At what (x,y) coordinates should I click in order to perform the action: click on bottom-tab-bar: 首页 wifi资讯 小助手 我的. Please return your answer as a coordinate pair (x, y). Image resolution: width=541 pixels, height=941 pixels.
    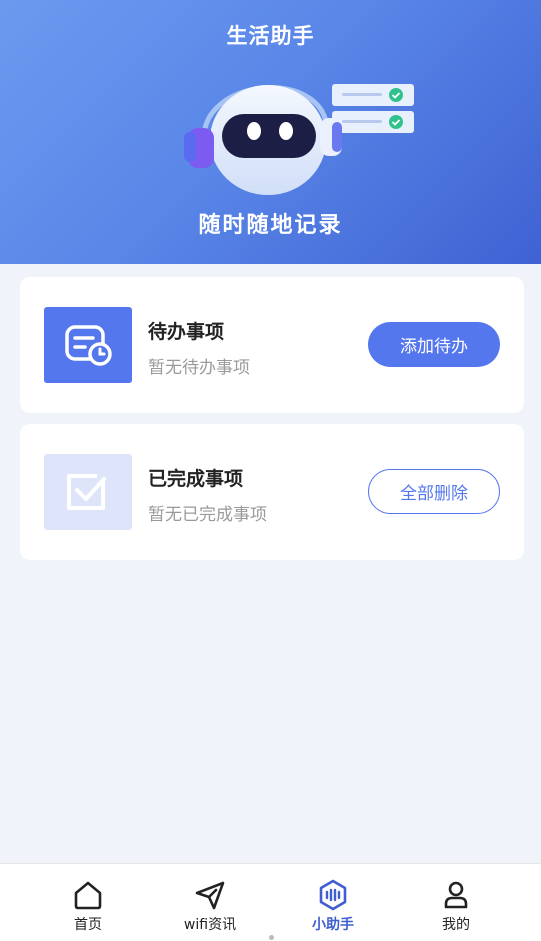
    Looking at the image, I should click on (270, 902).